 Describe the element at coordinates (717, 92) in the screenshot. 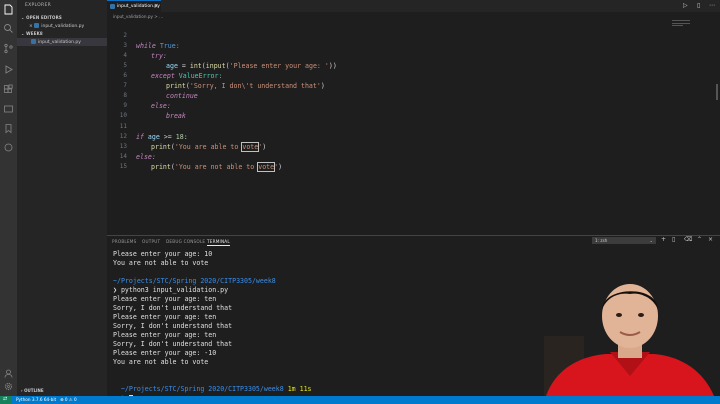

I see `scrollbar` at that location.